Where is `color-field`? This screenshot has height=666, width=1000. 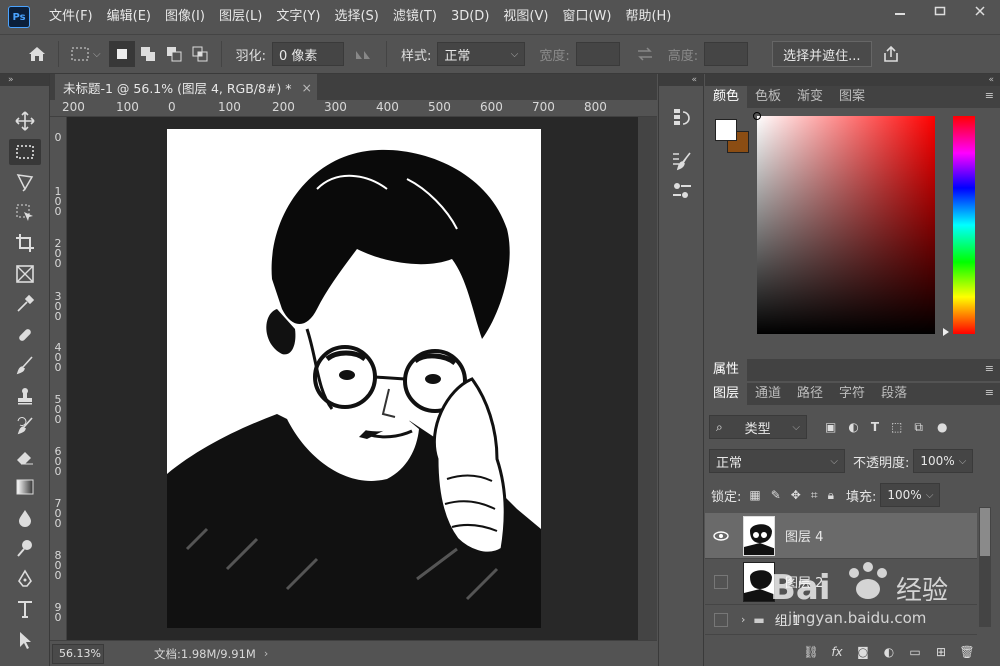 color-field is located at coordinates (844, 223).